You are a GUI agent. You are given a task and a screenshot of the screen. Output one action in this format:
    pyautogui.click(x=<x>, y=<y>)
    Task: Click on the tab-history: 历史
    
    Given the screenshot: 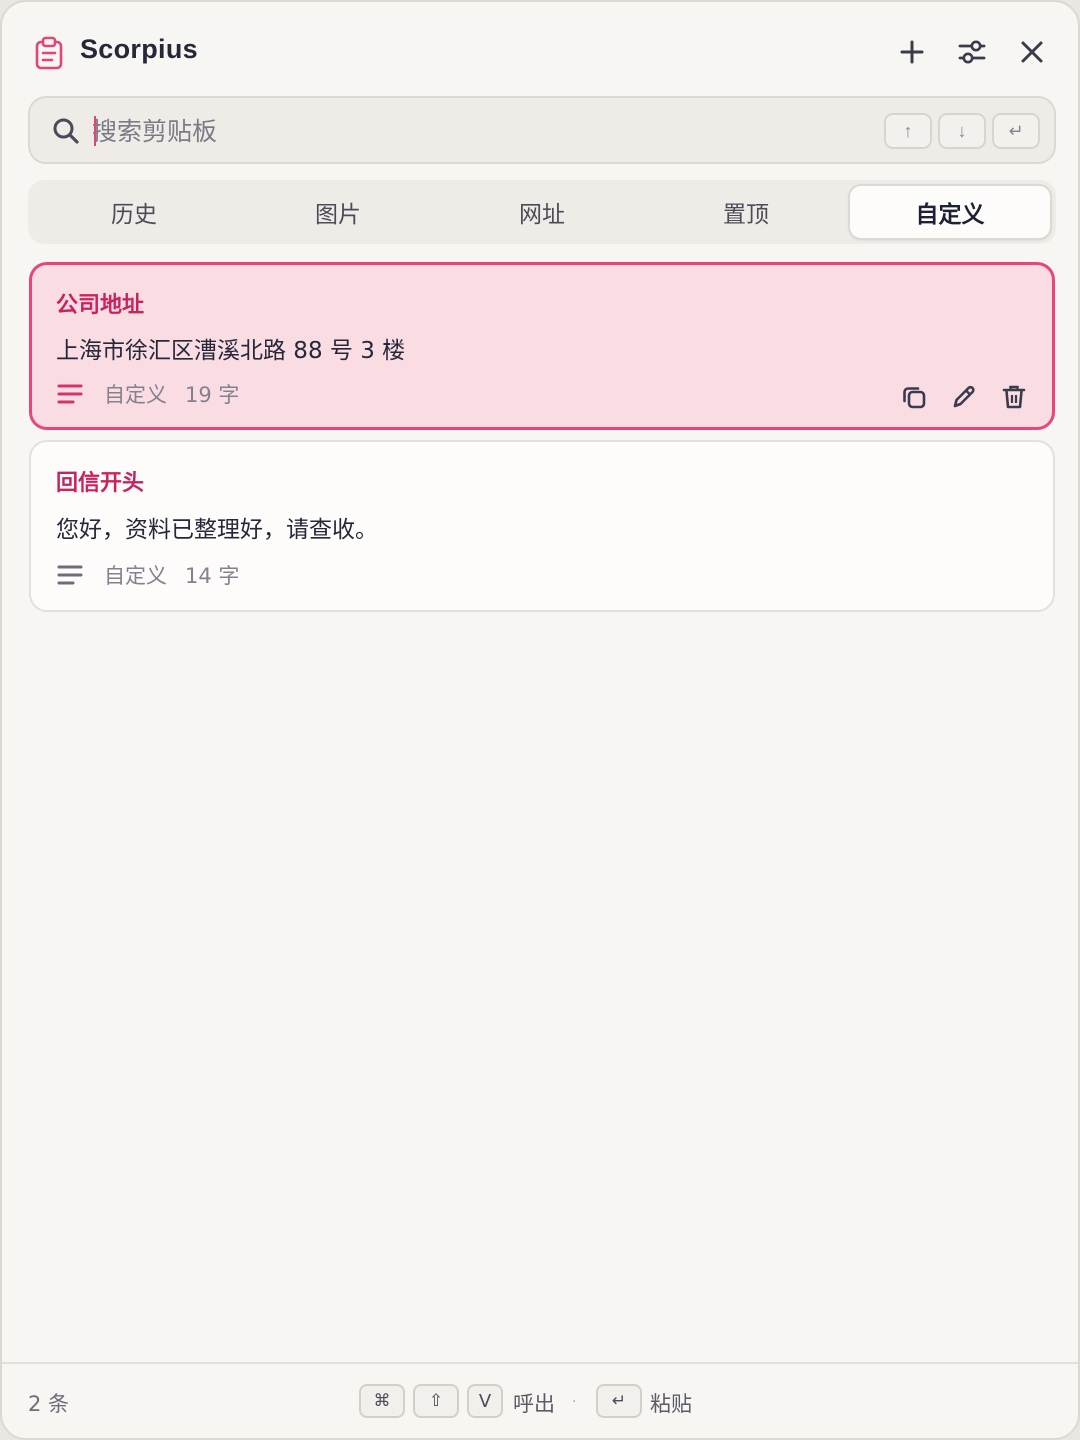 What is the action you would take?
    pyautogui.click(x=134, y=212)
    